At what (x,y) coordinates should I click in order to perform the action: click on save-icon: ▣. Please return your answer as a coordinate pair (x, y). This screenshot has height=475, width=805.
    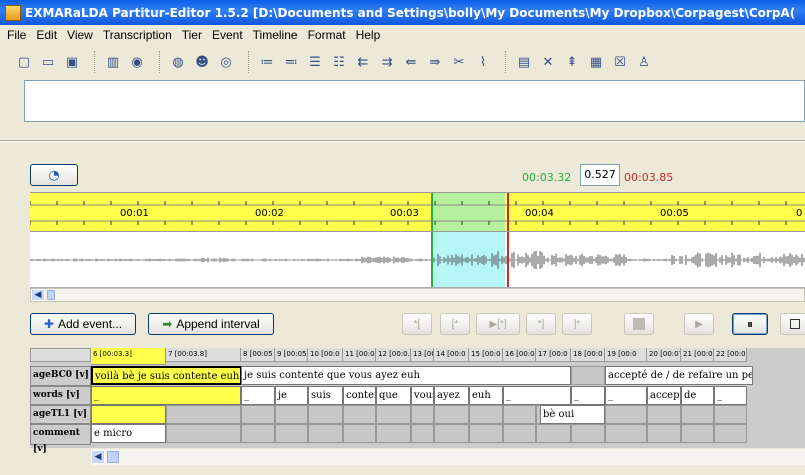
    Looking at the image, I should click on (72, 62).